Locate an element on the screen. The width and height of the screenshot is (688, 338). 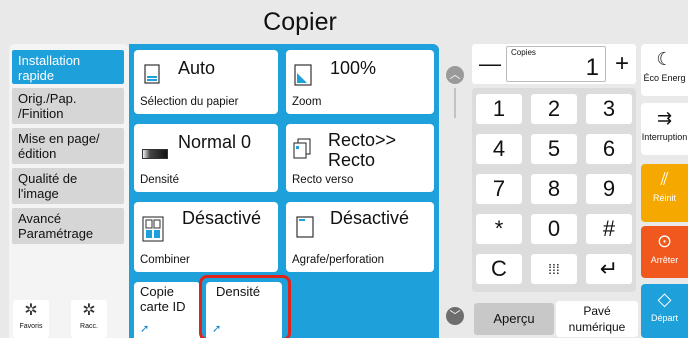
tab-image-quality: Qualité de l'image is located at coordinates (68, 186).